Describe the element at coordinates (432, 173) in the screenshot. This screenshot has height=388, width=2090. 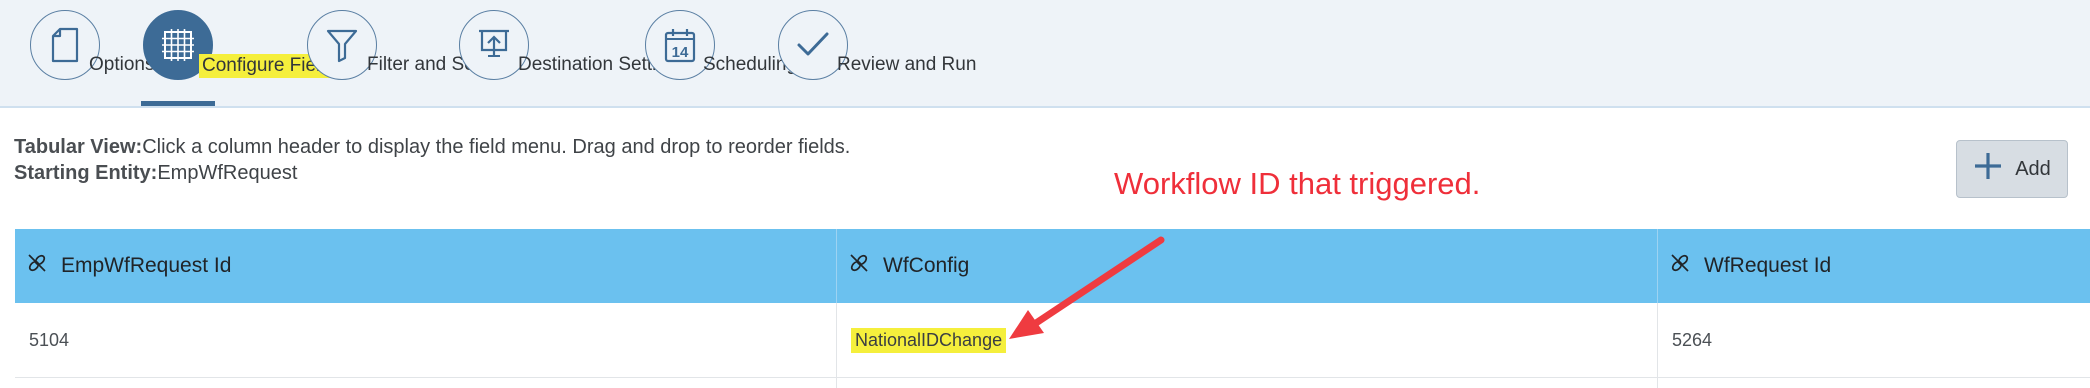
I see `starting-entity-line: Starting Entity:EmpWfRequest` at that location.